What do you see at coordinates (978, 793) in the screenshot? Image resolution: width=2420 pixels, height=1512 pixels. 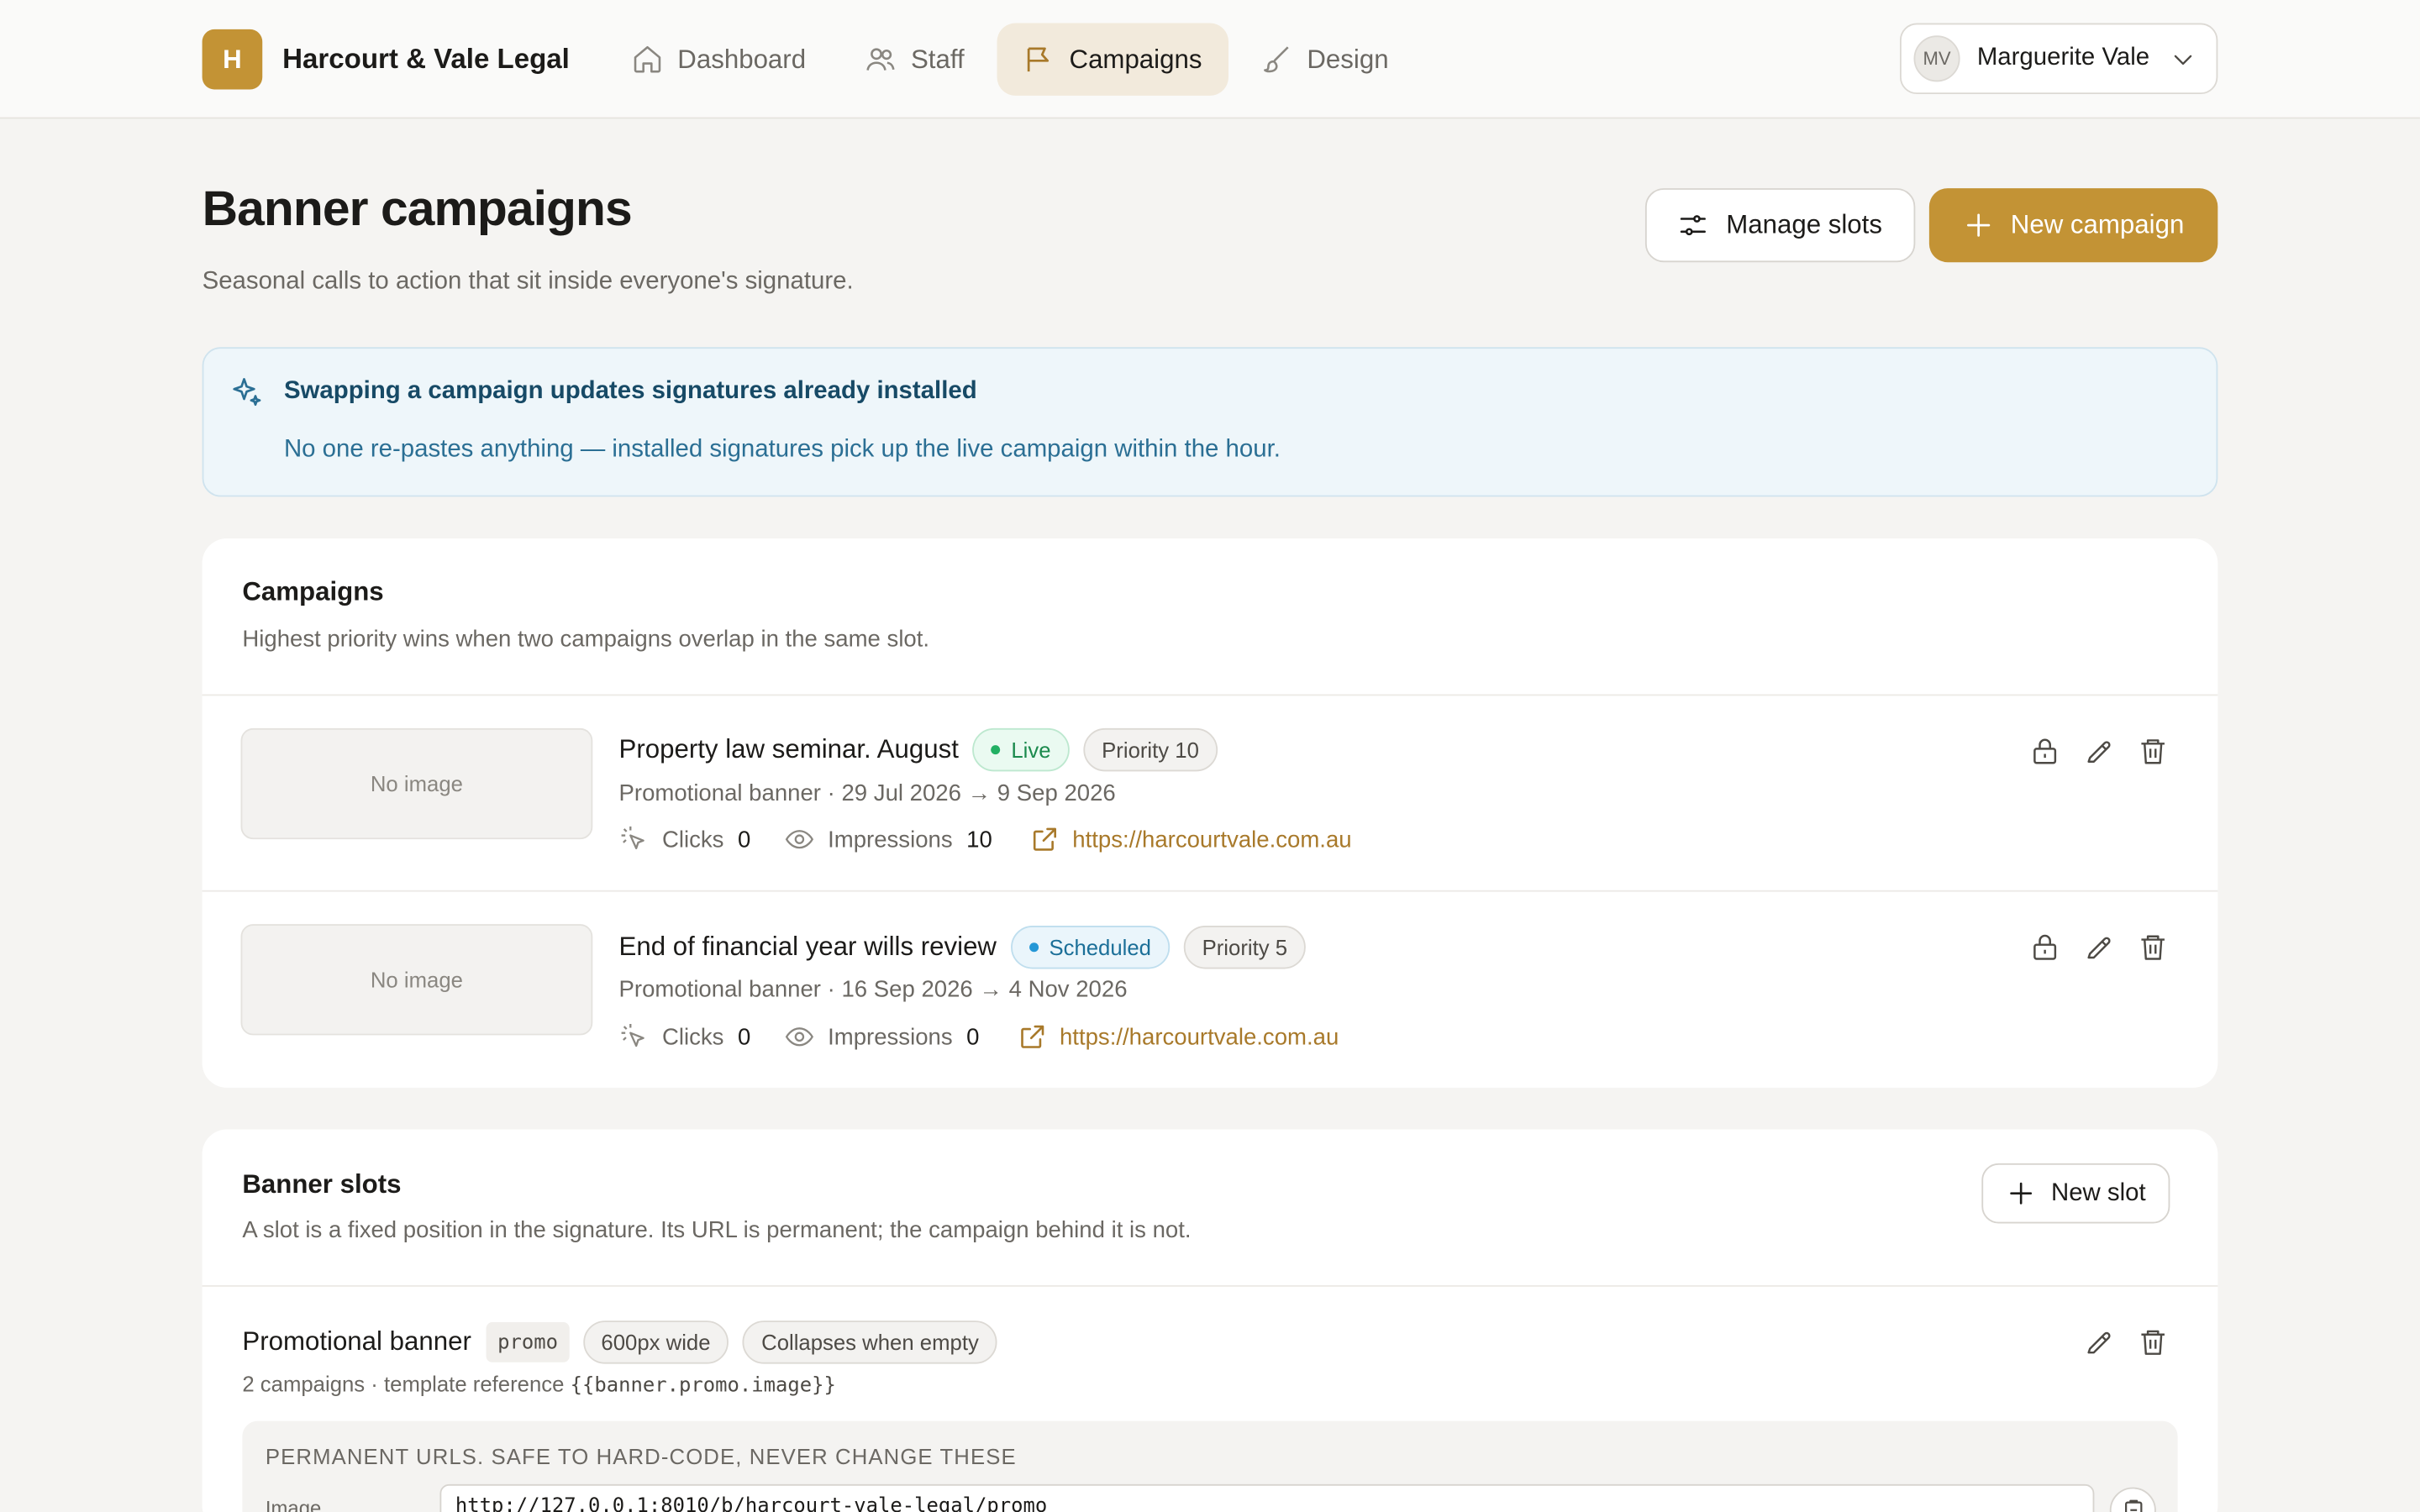 I see `campaign-dates: 29 Jul 2026 → 9 Sep 2026` at bounding box center [978, 793].